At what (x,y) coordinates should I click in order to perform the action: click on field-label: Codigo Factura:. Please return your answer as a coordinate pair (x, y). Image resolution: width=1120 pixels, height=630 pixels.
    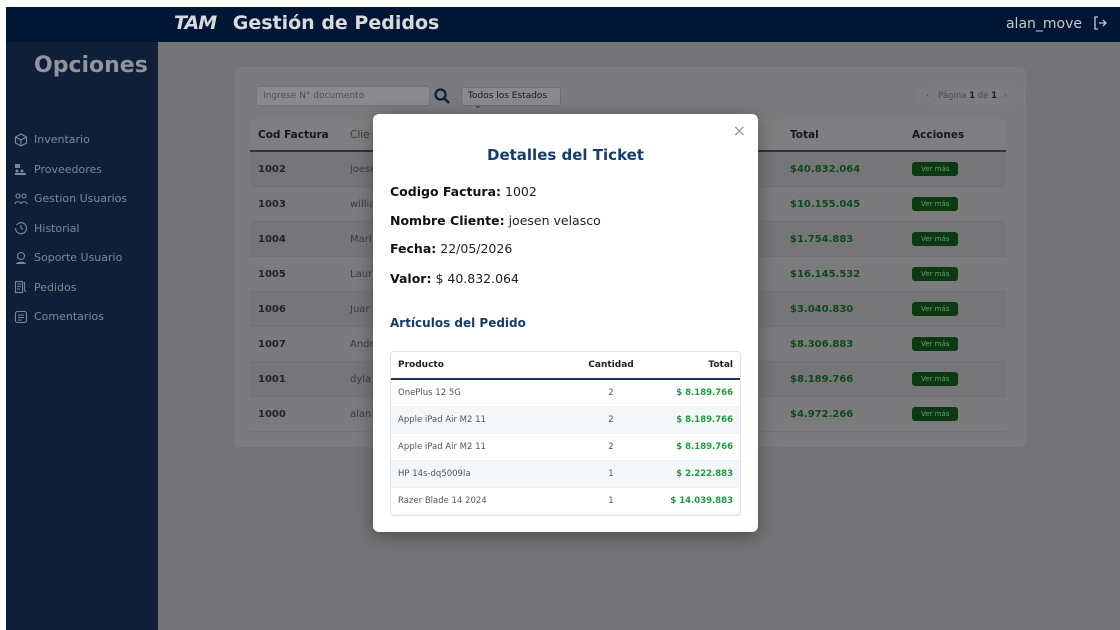
    Looking at the image, I should click on (446, 191).